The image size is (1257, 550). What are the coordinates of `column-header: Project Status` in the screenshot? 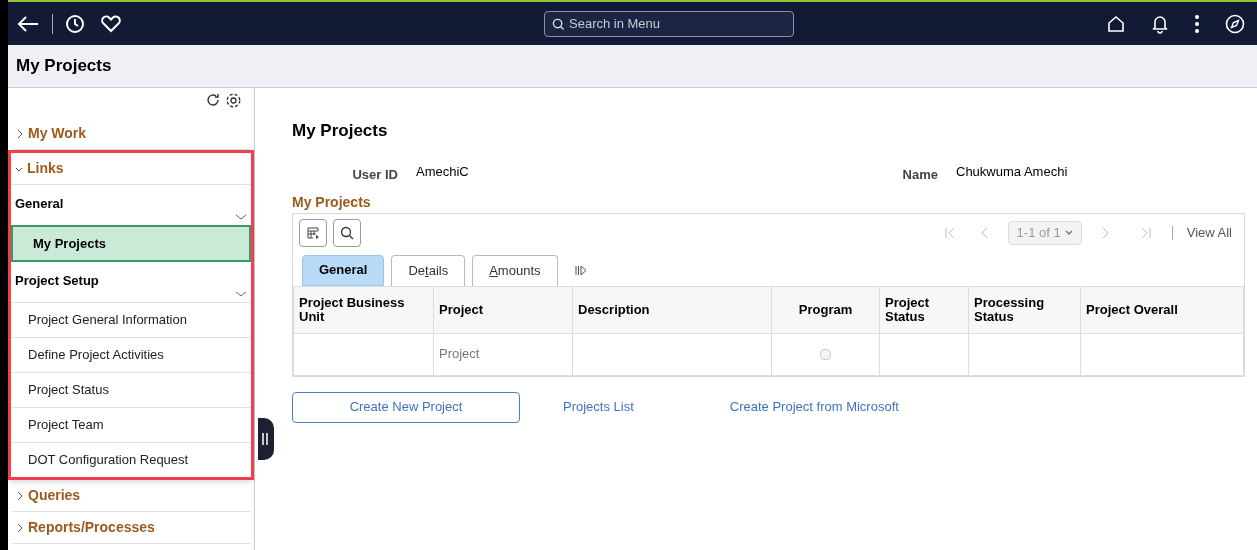 It's located at (924, 309).